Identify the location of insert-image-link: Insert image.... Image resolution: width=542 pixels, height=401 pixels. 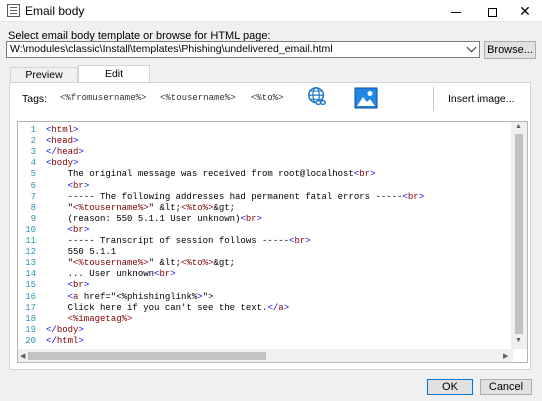
(481, 99).